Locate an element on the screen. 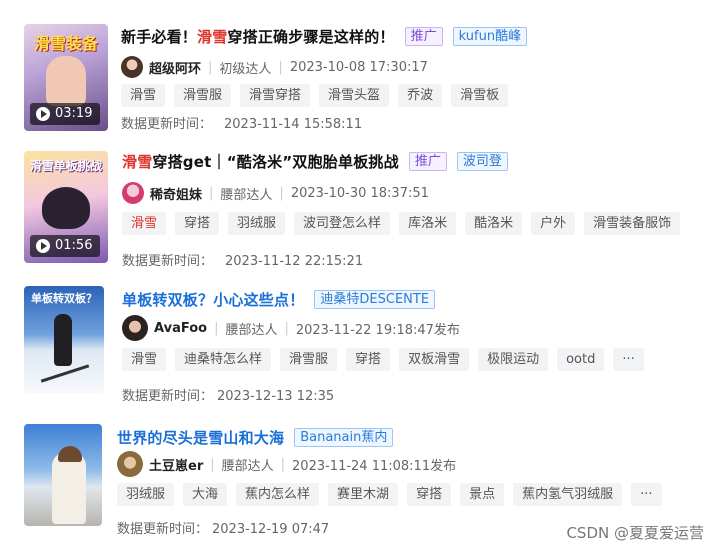 This screenshot has width=718, height=551. update-time: 数据更新时间： 2023-12-13 12:35 is located at coordinates (228, 396).